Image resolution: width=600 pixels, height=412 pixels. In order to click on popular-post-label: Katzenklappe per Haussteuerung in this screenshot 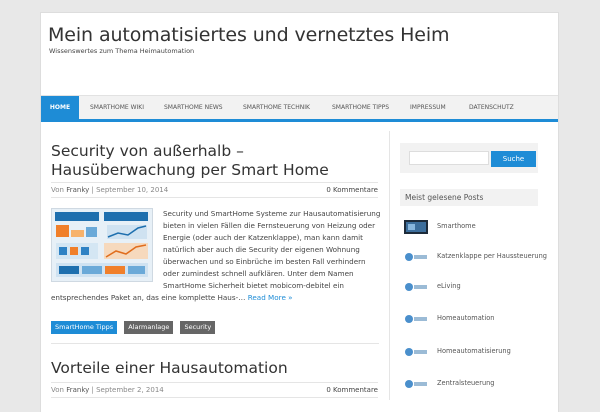, I will do `click(492, 256)`.